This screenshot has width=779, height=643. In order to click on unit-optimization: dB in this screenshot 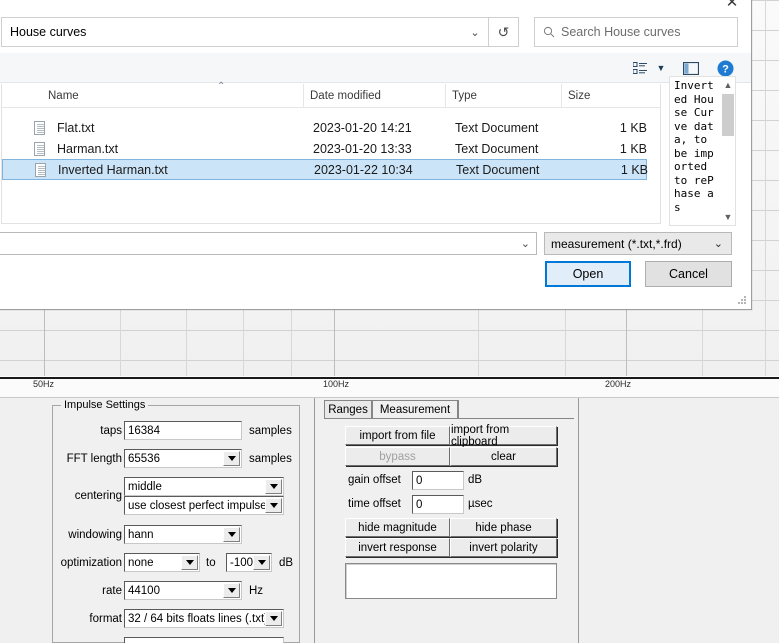, I will do `click(286, 563)`.